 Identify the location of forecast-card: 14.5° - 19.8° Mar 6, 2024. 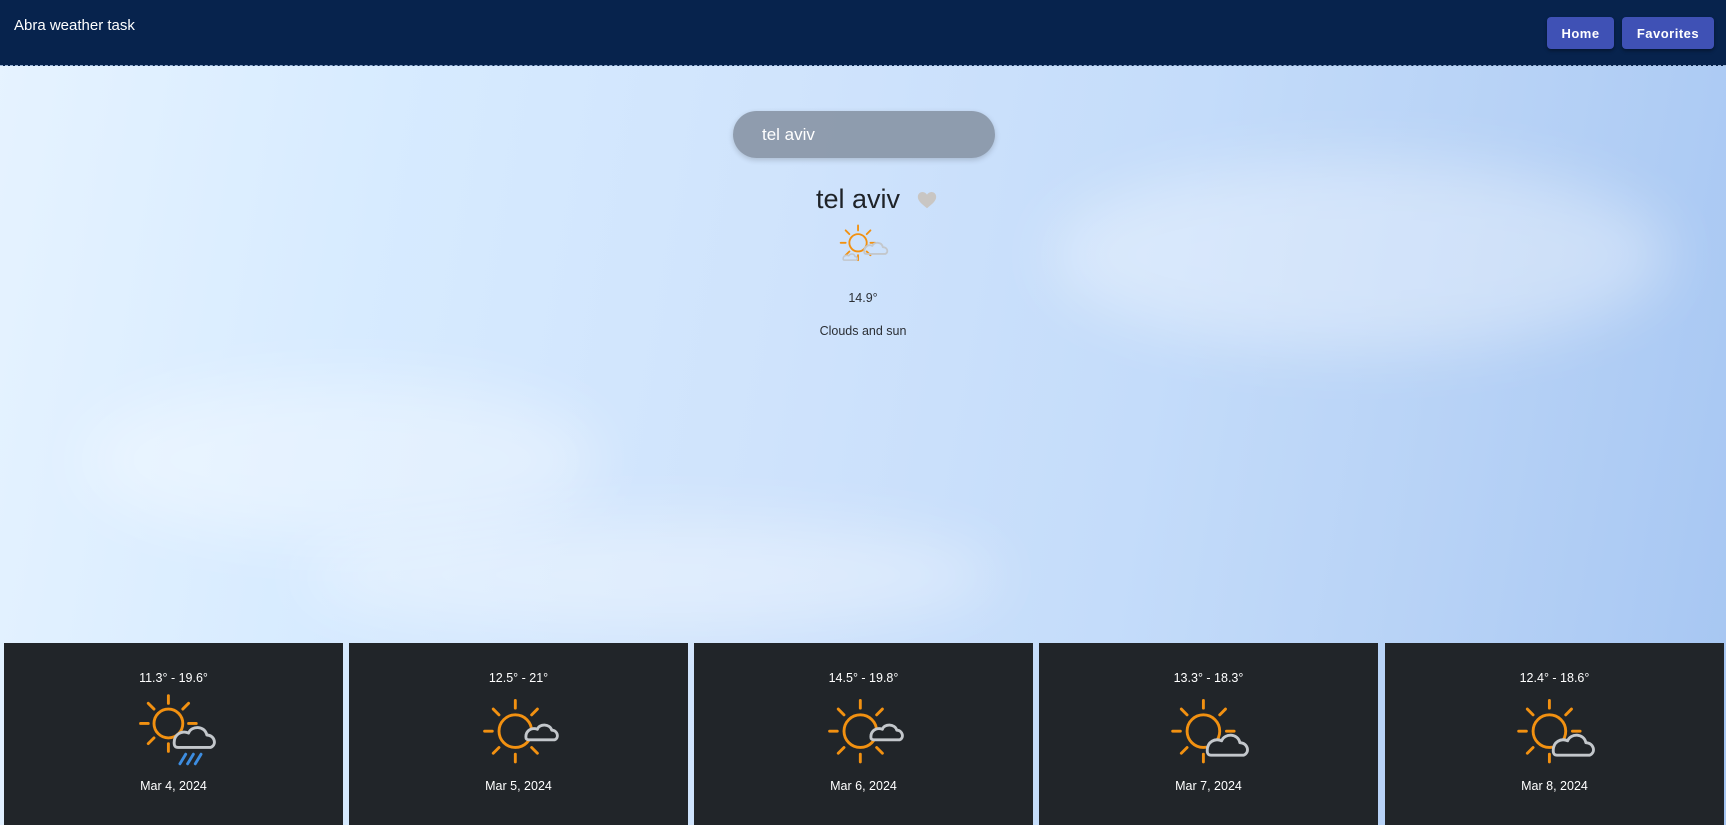
(863, 734).